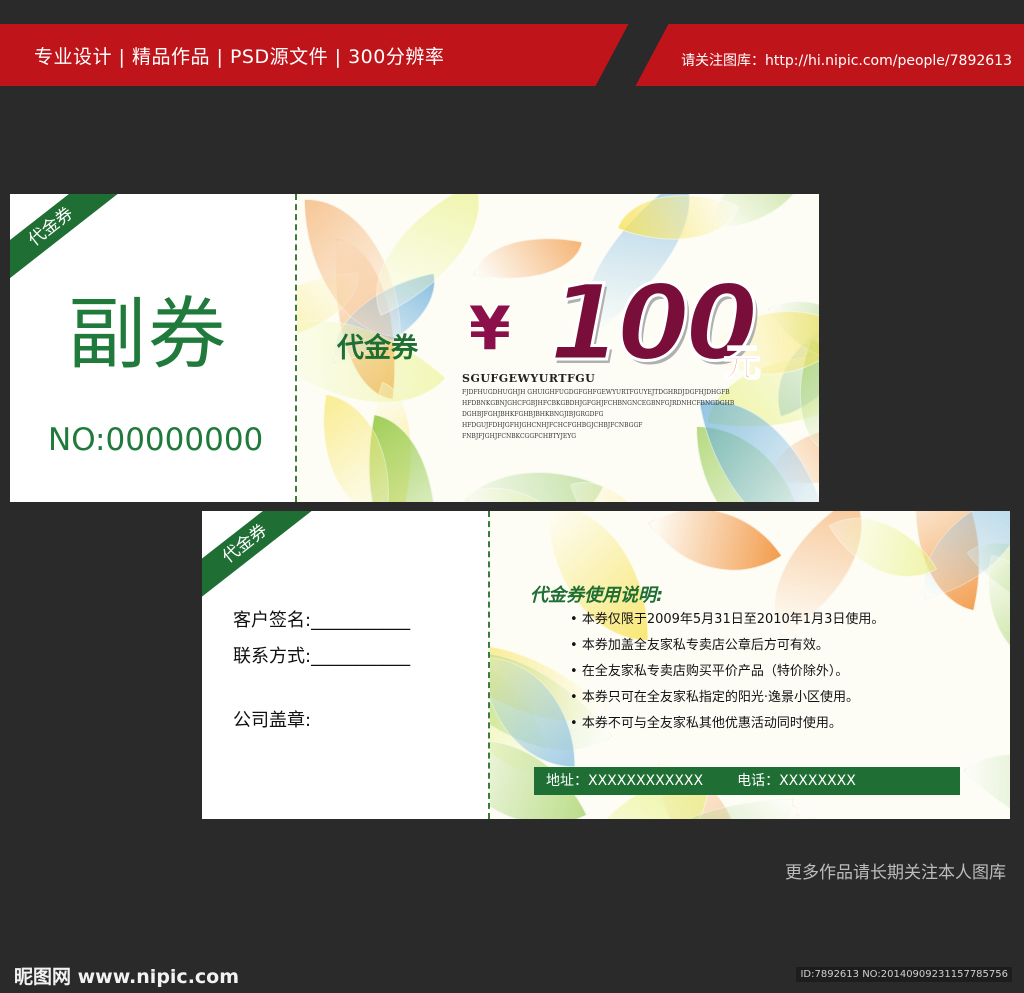 The width and height of the screenshot is (1024, 993). I want to click on corner-label-band: 代金券, so click(262, 560).